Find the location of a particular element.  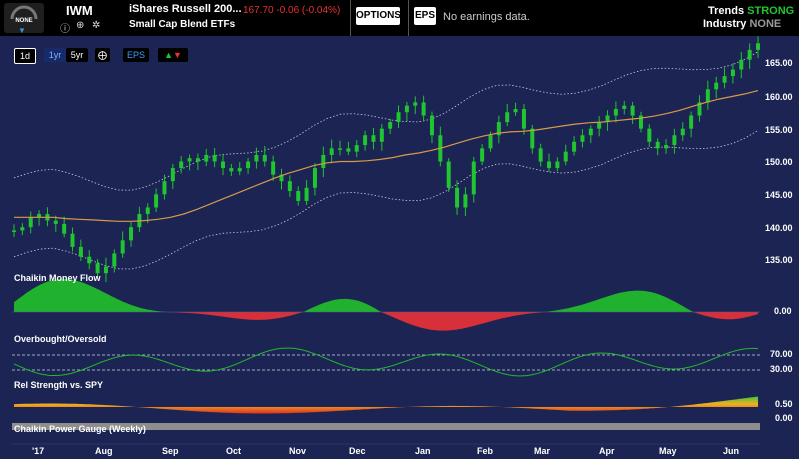

money-flow-label: Chaikin Money Flow is located at coordinates (57, 278).